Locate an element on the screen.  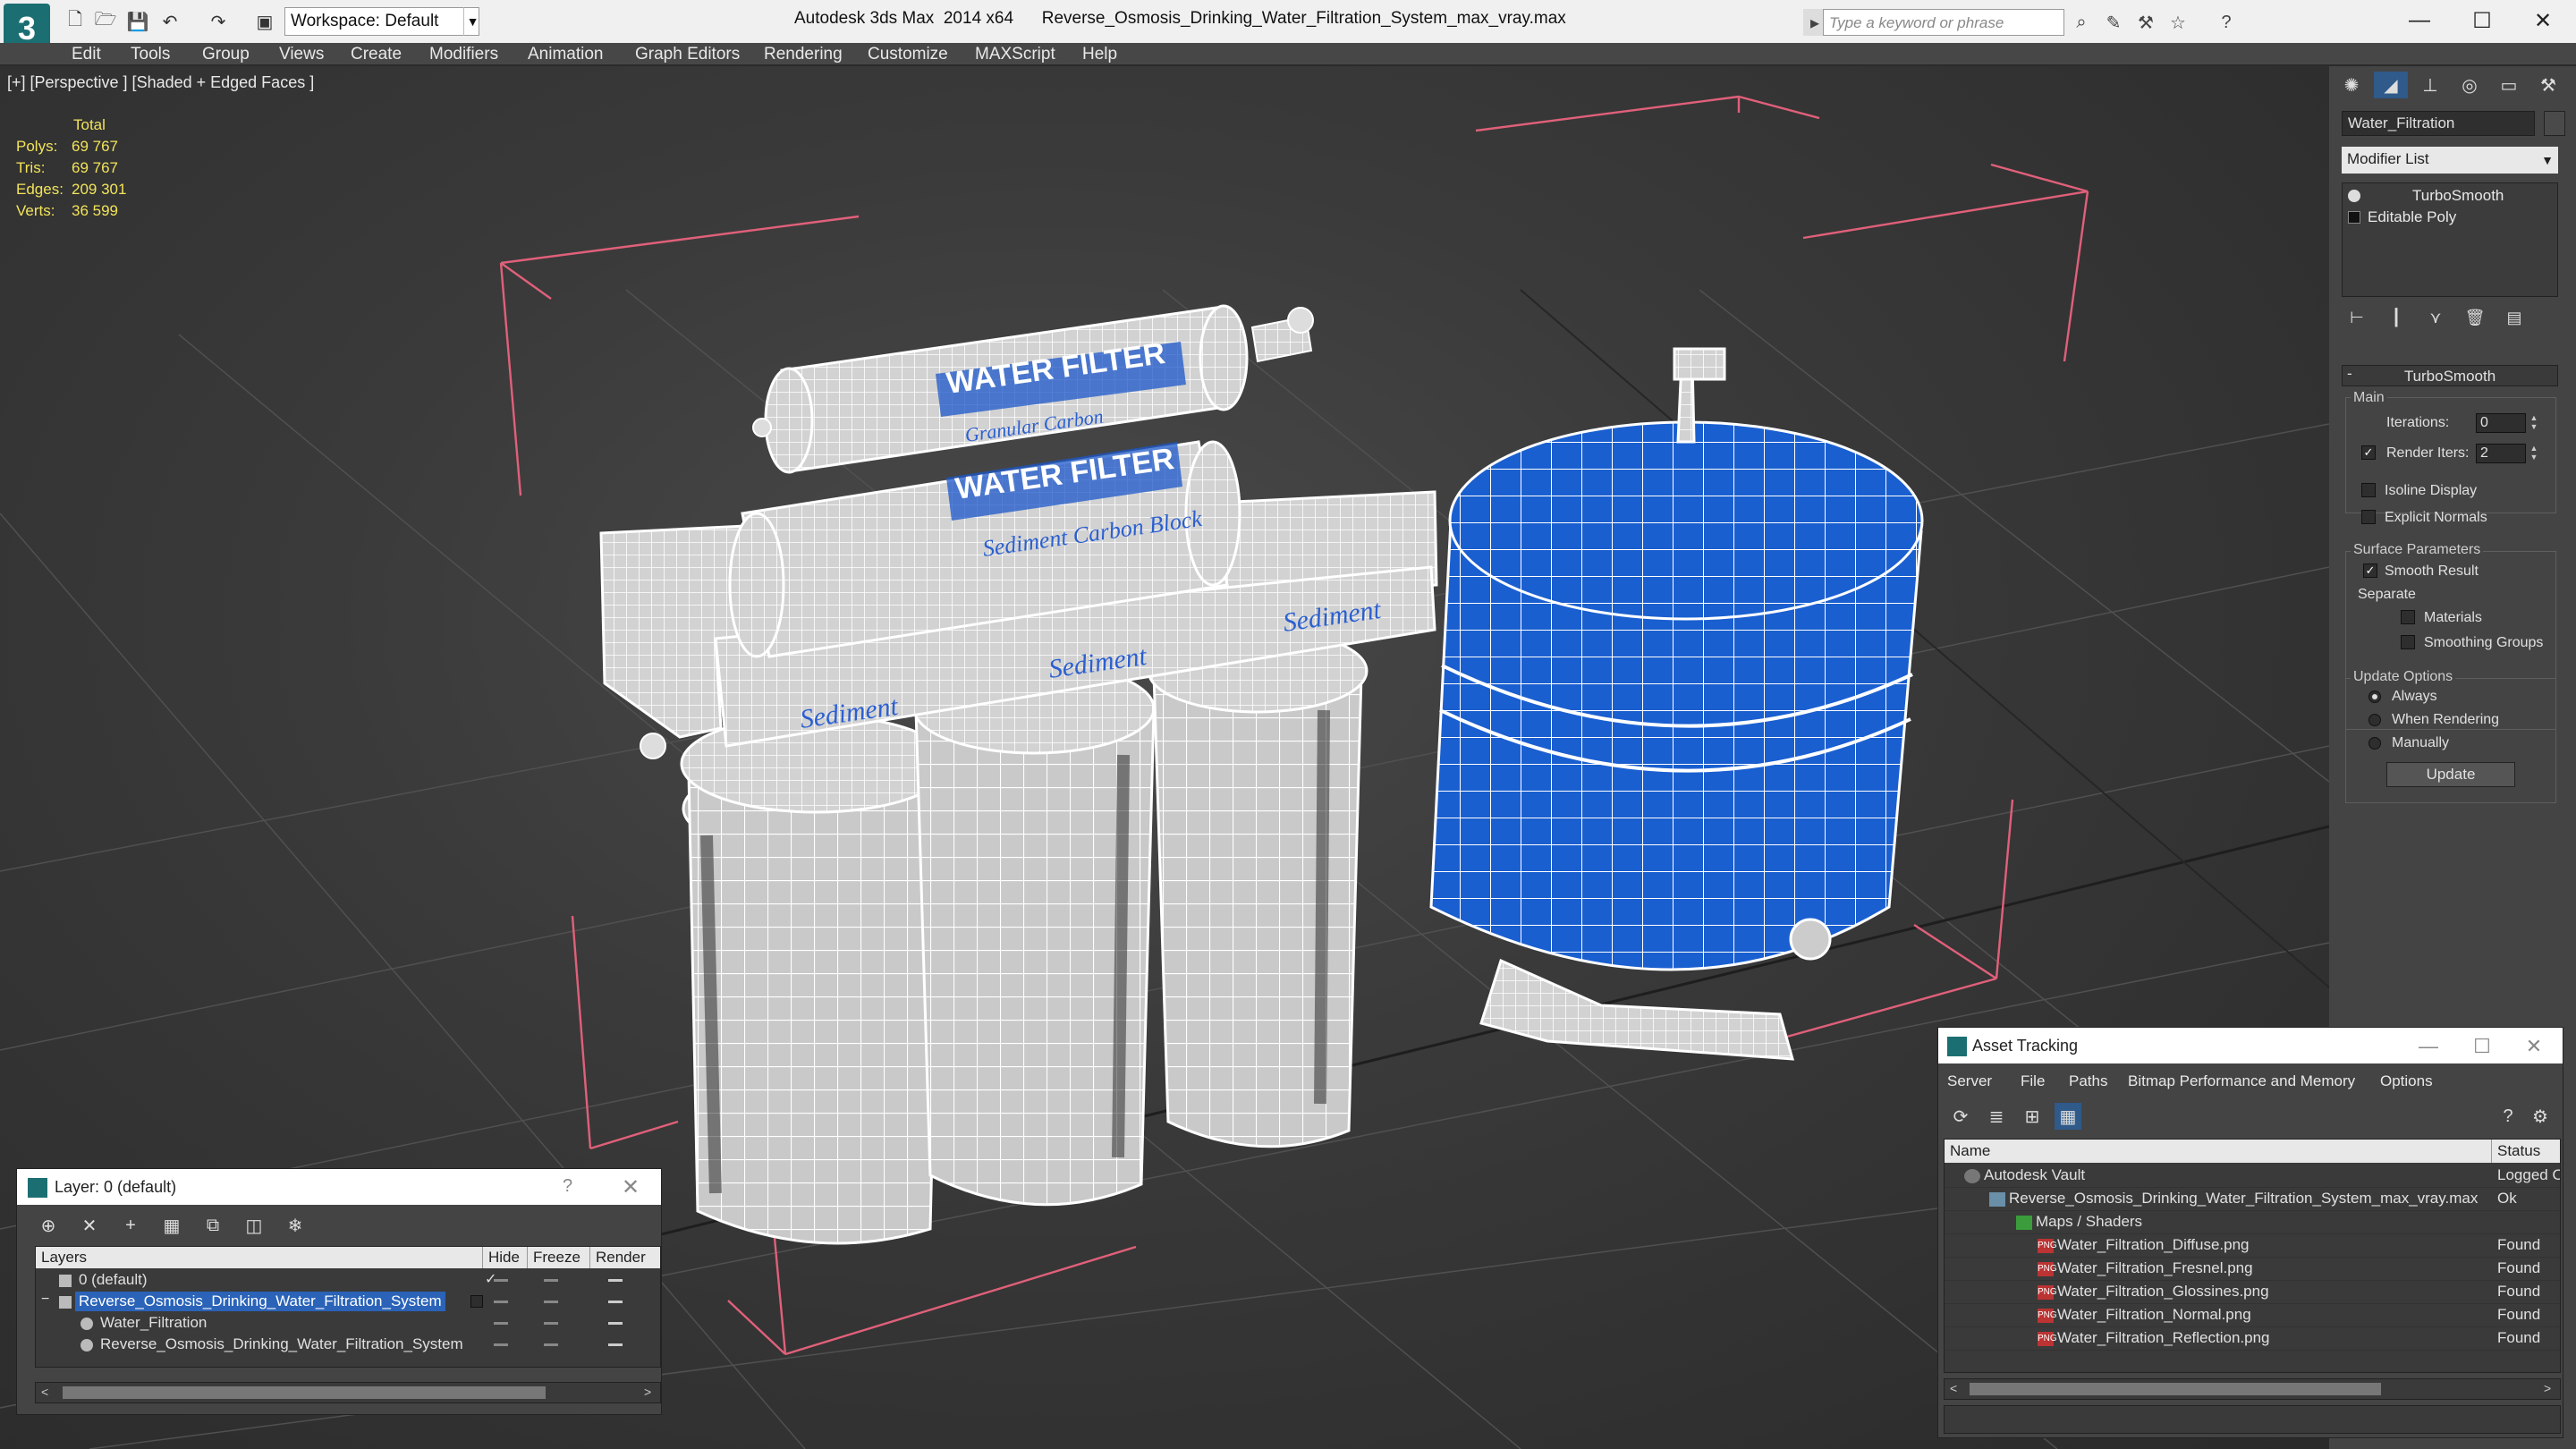
pressure-tank is located at coordinates (1676, 704).